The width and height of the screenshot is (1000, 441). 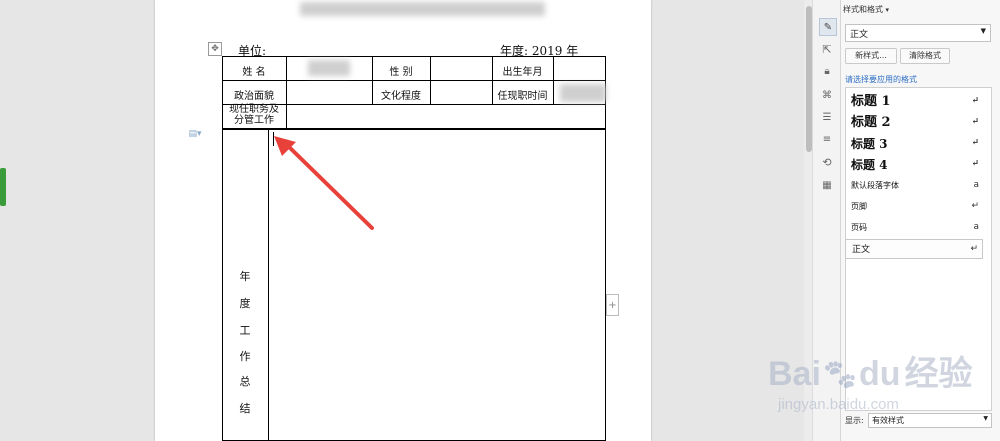 I want to click on summary-char: 度, so click(x=245, y=303).